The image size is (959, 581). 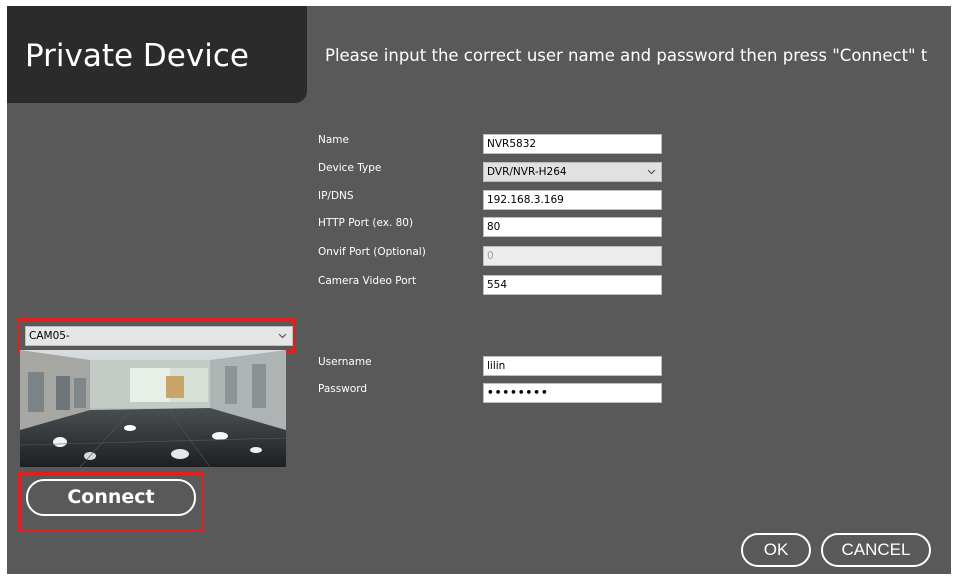 What do you see at coordinates (572, 393) in the screenshot?
I see `password-field: ••••••••` at bounding box center [572, 393].